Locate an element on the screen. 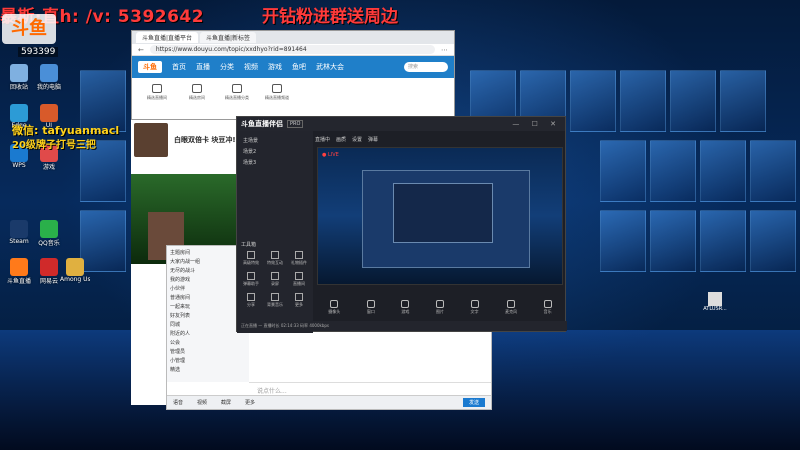  bookmark-icon is located at coordinates (157, 88).